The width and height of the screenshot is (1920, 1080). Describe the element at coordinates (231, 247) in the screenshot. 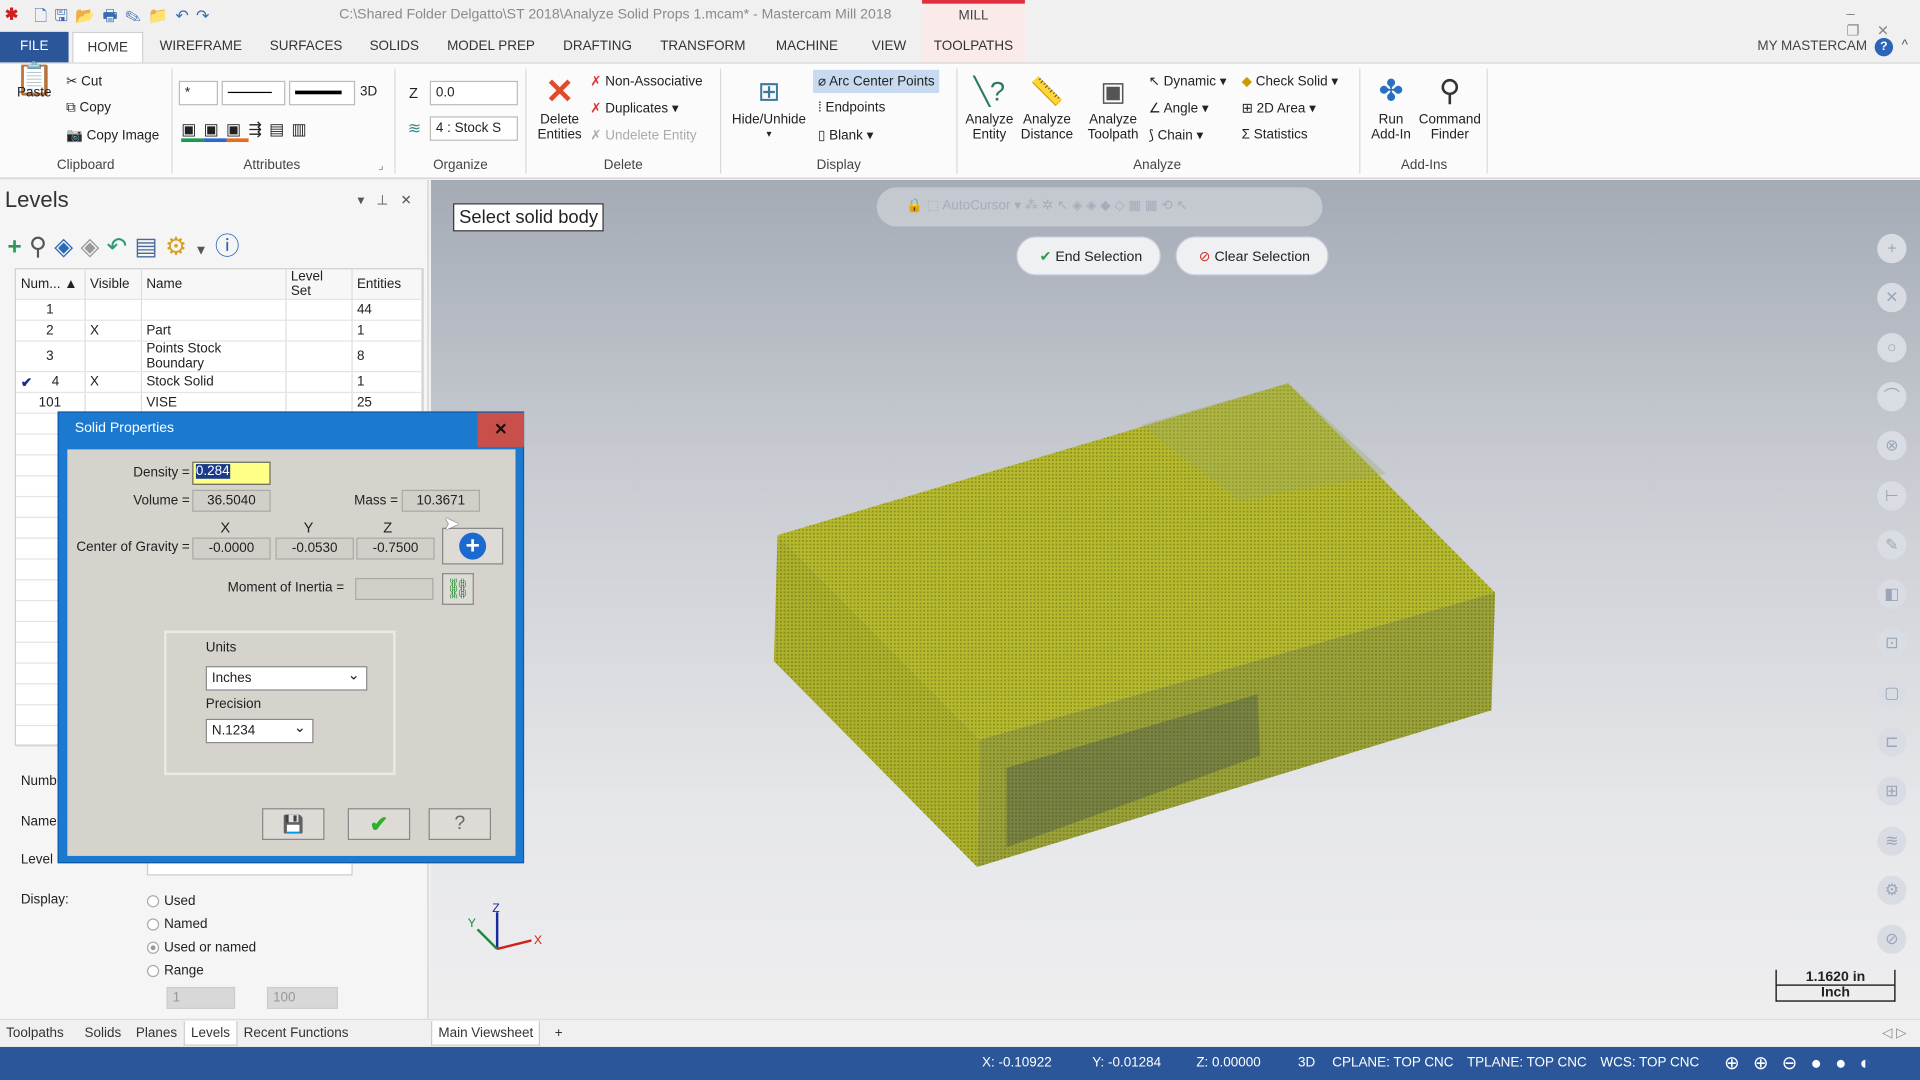

I see `help-icon: ⓘ` at that location.